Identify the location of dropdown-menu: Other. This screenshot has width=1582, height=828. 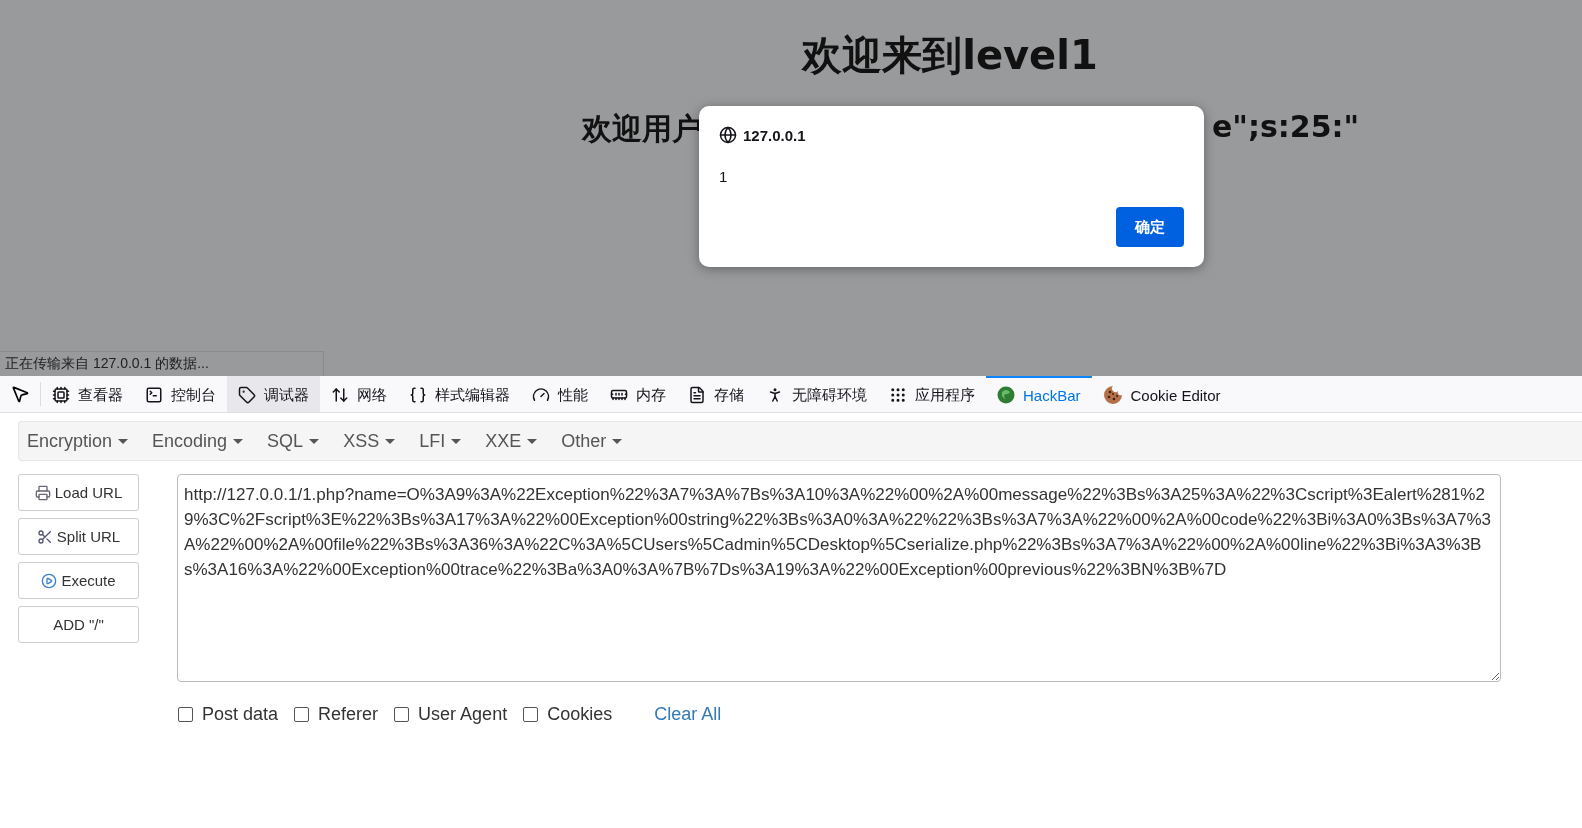
(592, 441).